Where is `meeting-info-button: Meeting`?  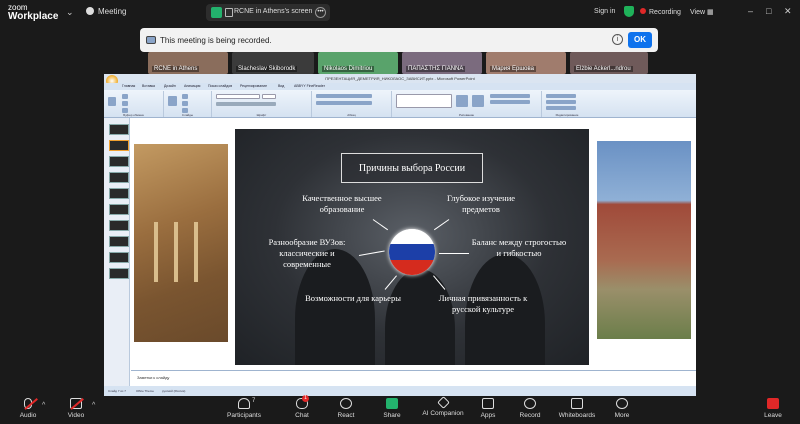
meeting-info-button: Meeting is located at coordinates (106, 11).